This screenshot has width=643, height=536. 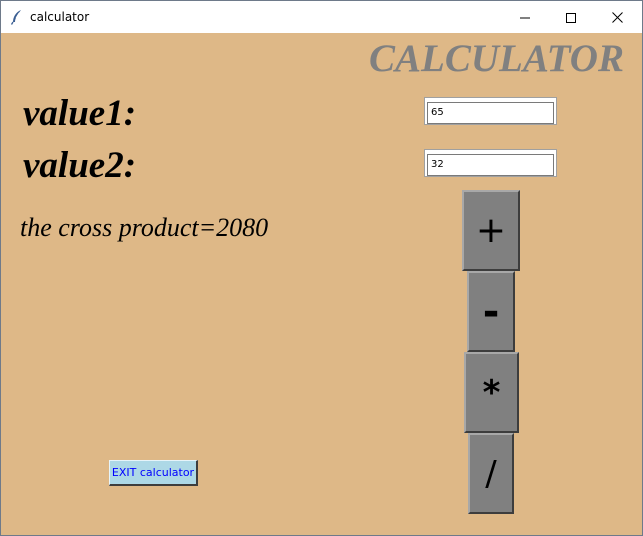 What do you see at coordinates (496, 58) in the screenshot?
I see `calculator-heading: CALCULATOR` at bounding box center [496, 58].